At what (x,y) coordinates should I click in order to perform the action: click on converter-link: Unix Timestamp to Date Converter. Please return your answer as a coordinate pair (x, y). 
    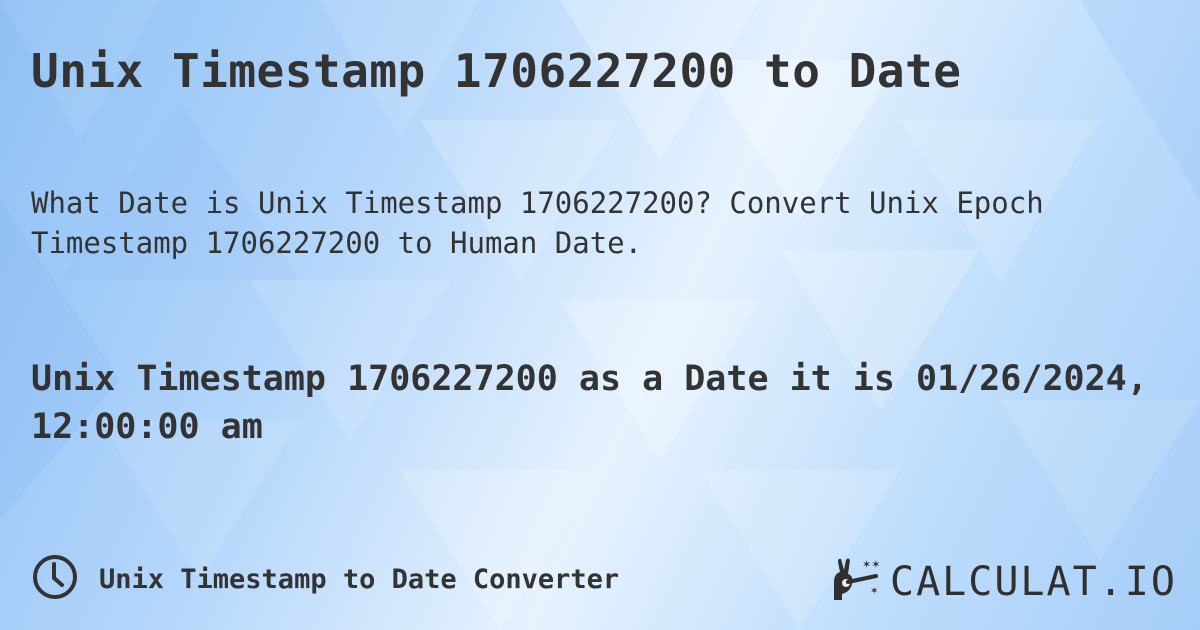
    Looking at the image, I should click on (325, 579).